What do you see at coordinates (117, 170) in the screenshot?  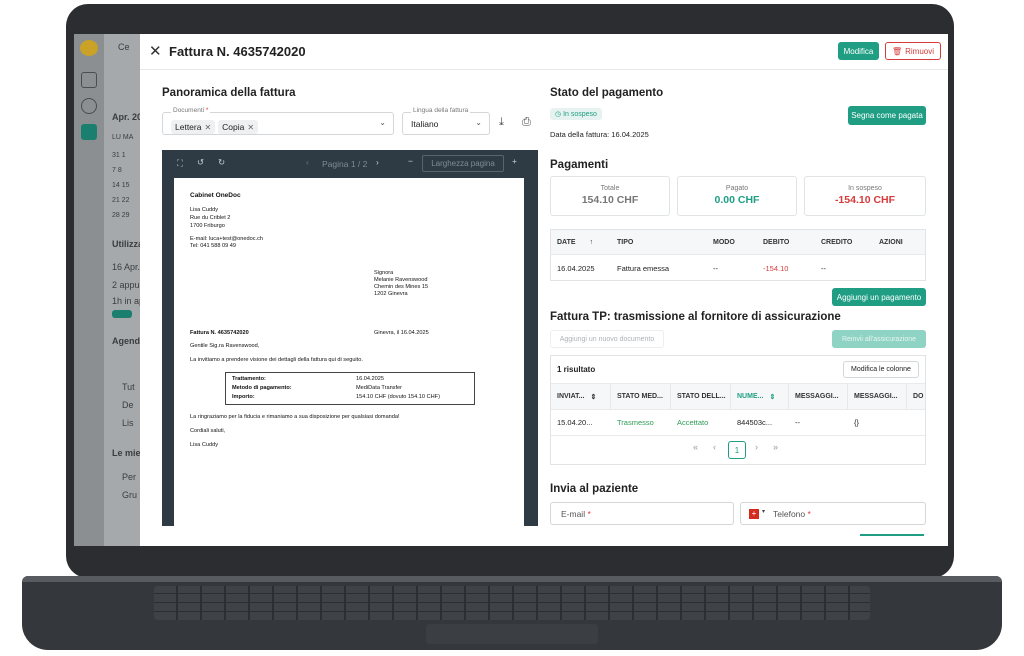 I see `bg-week-2: 7 8` at bounding box center [117, 170].